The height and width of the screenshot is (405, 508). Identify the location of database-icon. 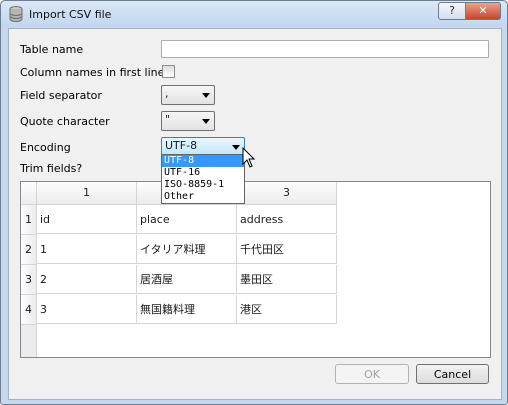
(16, 14).